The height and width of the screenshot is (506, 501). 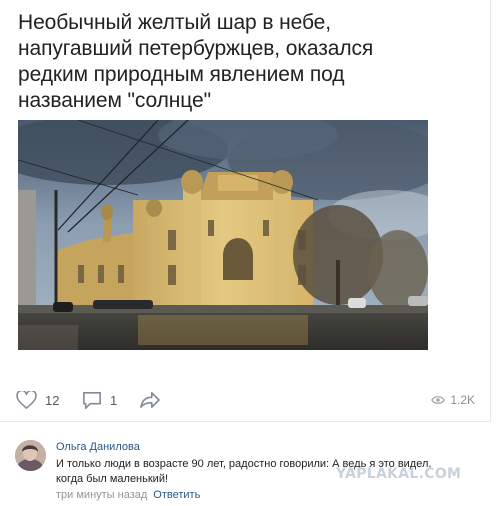 I want to click on avatar-photo, so click(x=30, y=455).